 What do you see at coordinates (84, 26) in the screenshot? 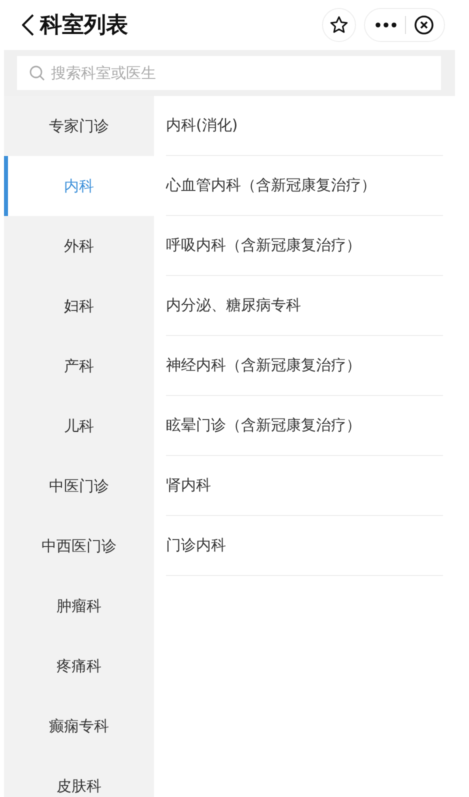
I see `page-title: 科室列表` at bounding box center [84, 26].